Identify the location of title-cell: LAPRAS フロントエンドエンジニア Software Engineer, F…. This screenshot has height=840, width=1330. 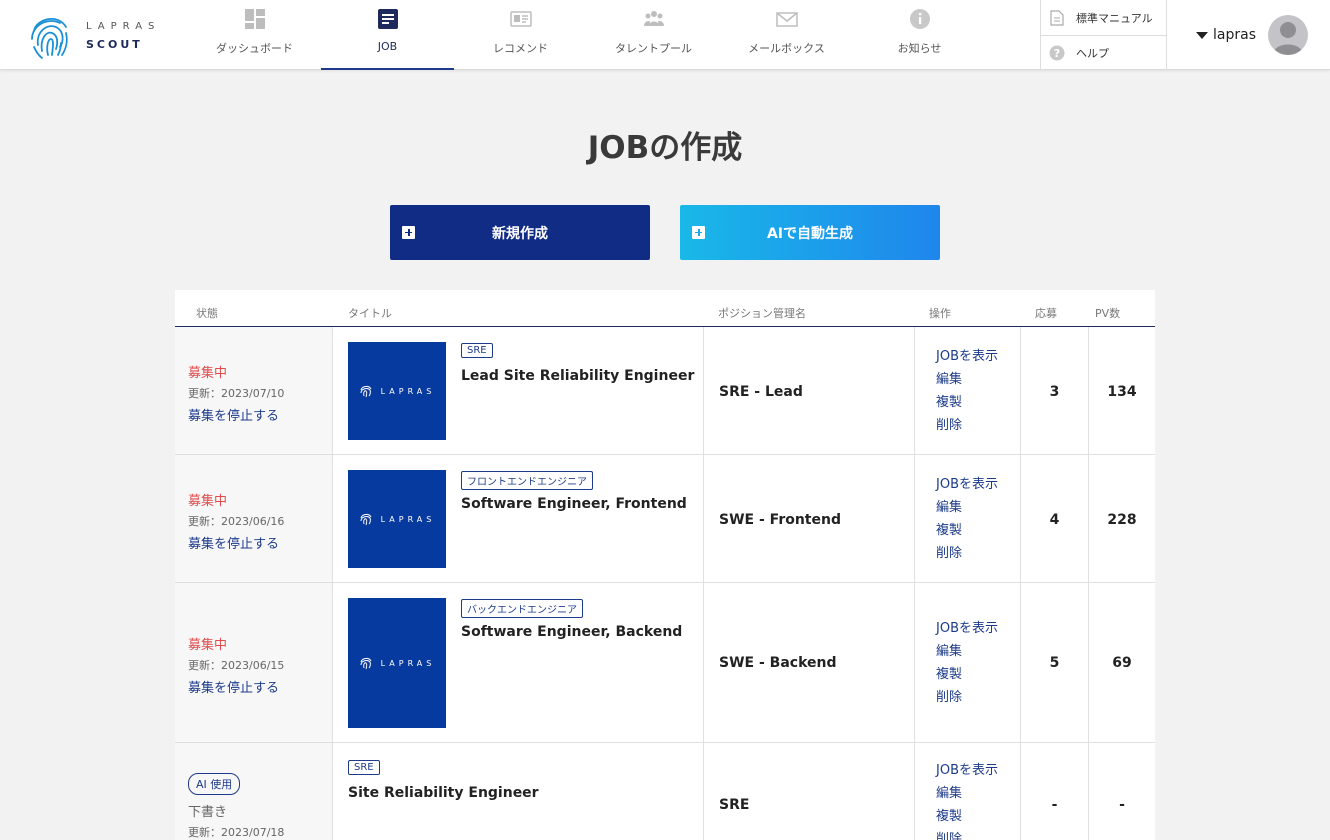
(517, 518).